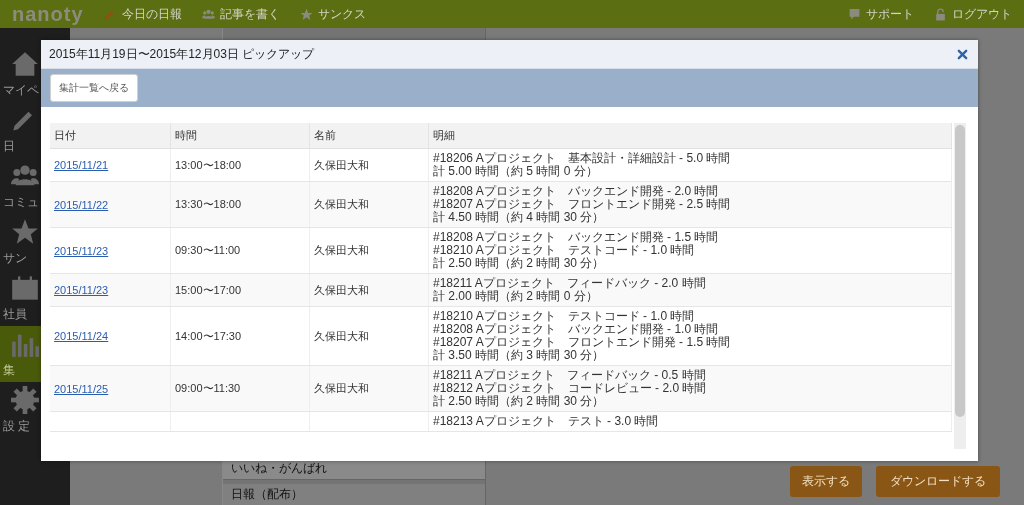  I want to click on detail-line: #18208 Aプロジェクト バックエンド開発 - 2.0 時間, so click(576, 191).